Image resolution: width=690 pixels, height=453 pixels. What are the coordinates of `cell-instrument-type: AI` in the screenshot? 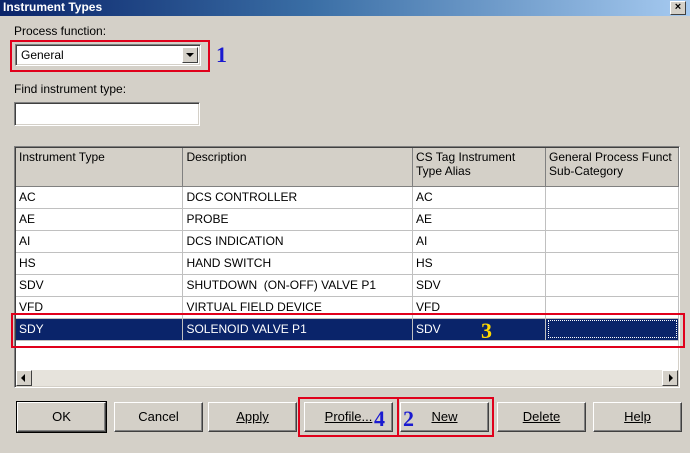 It's located at (100, 241).